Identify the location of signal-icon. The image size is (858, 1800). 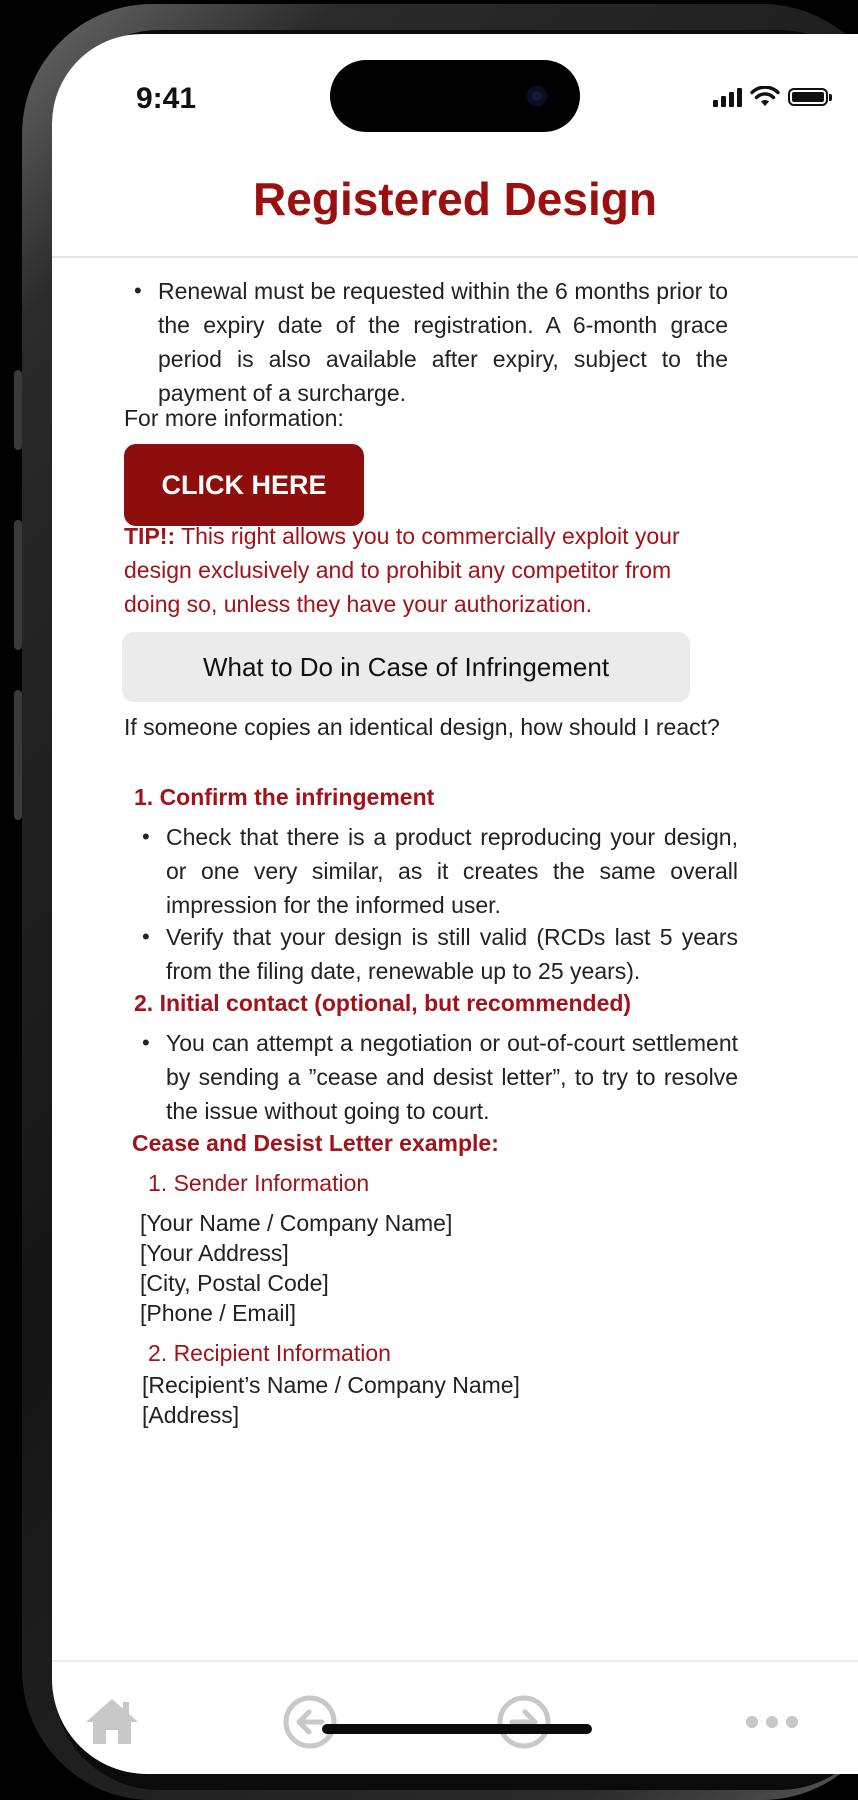
(727, 97).